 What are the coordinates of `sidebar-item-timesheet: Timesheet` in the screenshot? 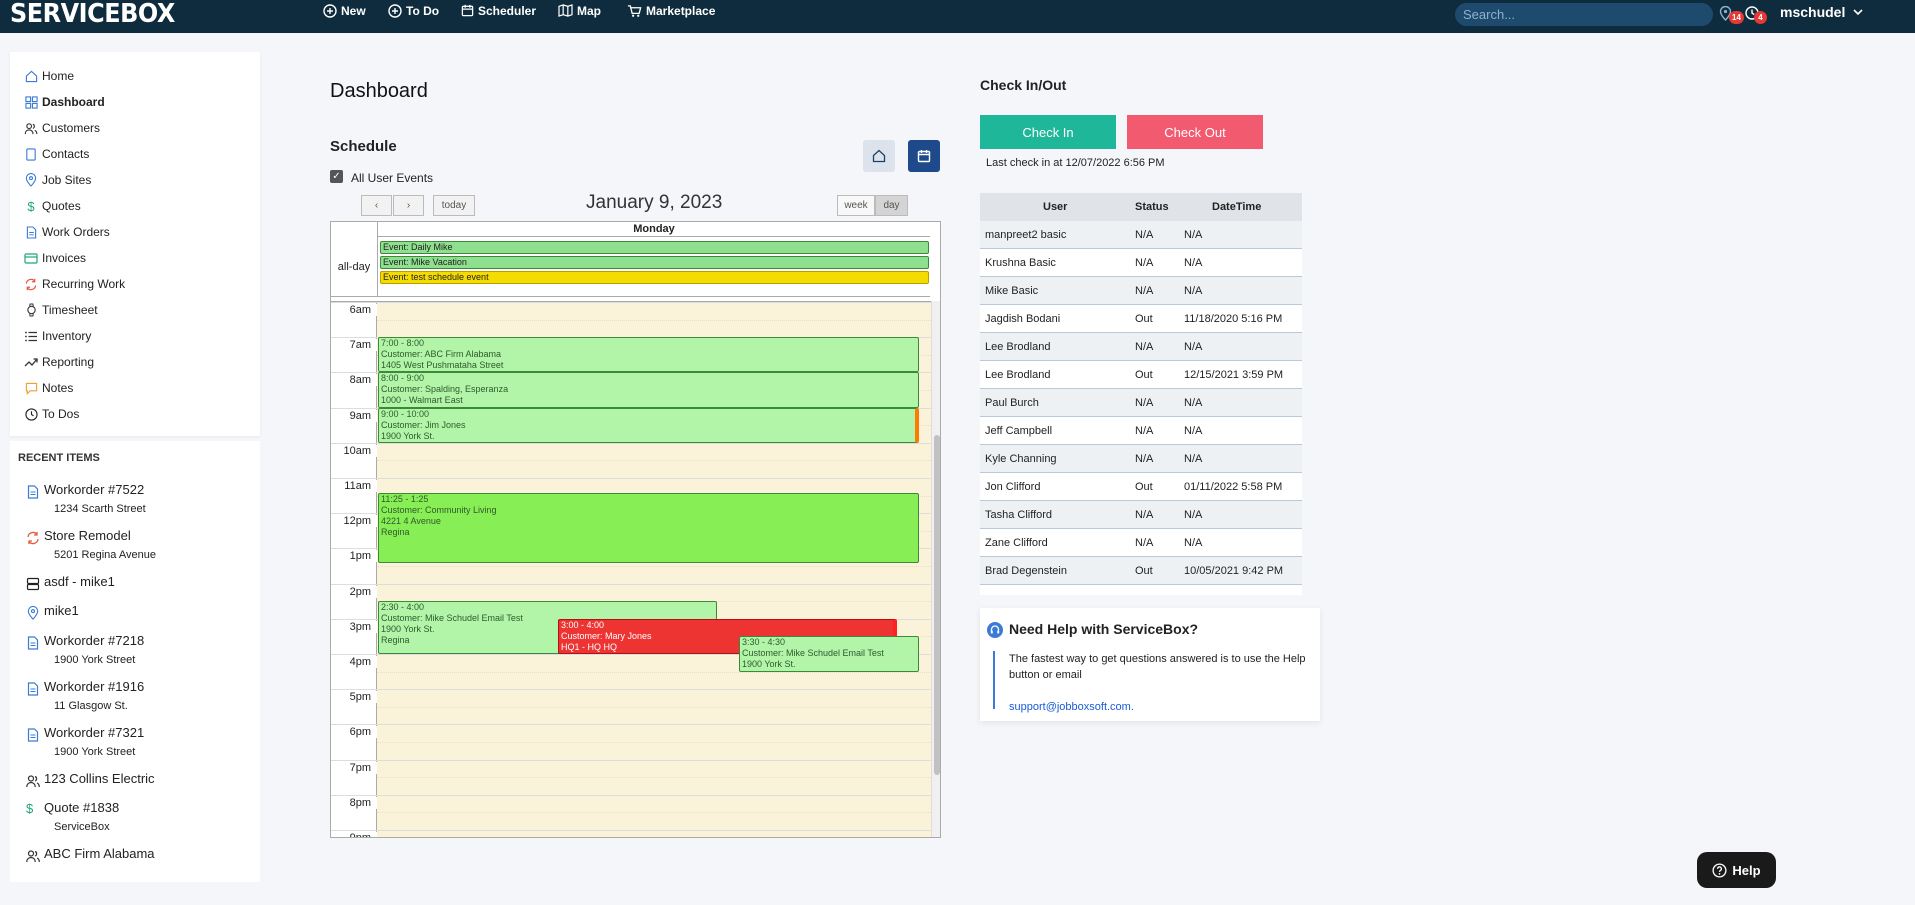 It's located at (61, 310).